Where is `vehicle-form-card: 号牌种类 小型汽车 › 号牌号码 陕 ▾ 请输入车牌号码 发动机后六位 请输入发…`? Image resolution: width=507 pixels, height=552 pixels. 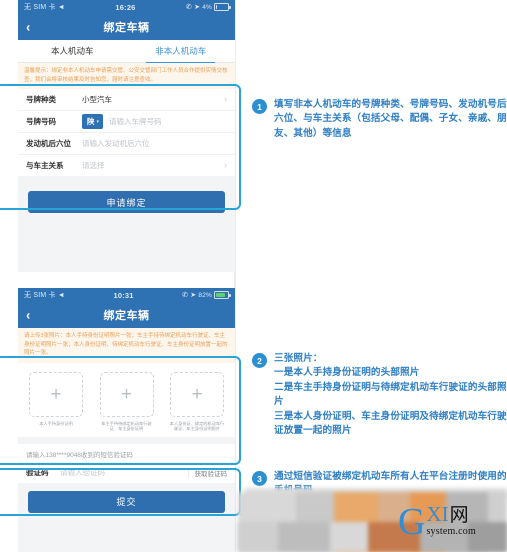 vehicle-form-card: 号牌种类 小型汽车 › 号牌号码 陕 ▾ 请输入车牌号码 发动机后六位 请输入发… is located at coordinates (126, 133).